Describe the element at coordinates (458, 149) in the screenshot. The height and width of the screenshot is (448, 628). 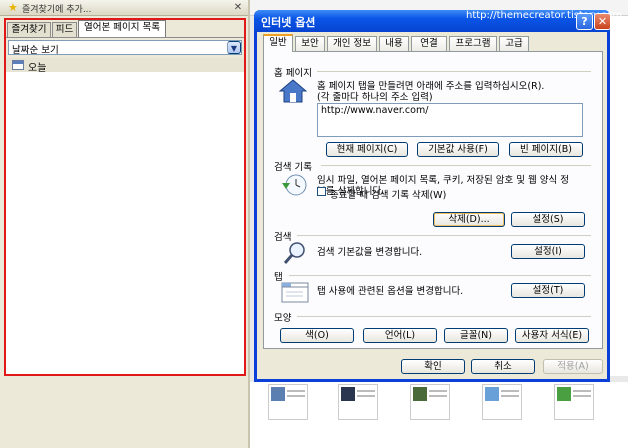
I see `use-default-button: 기본값 사용(F)` at that location.